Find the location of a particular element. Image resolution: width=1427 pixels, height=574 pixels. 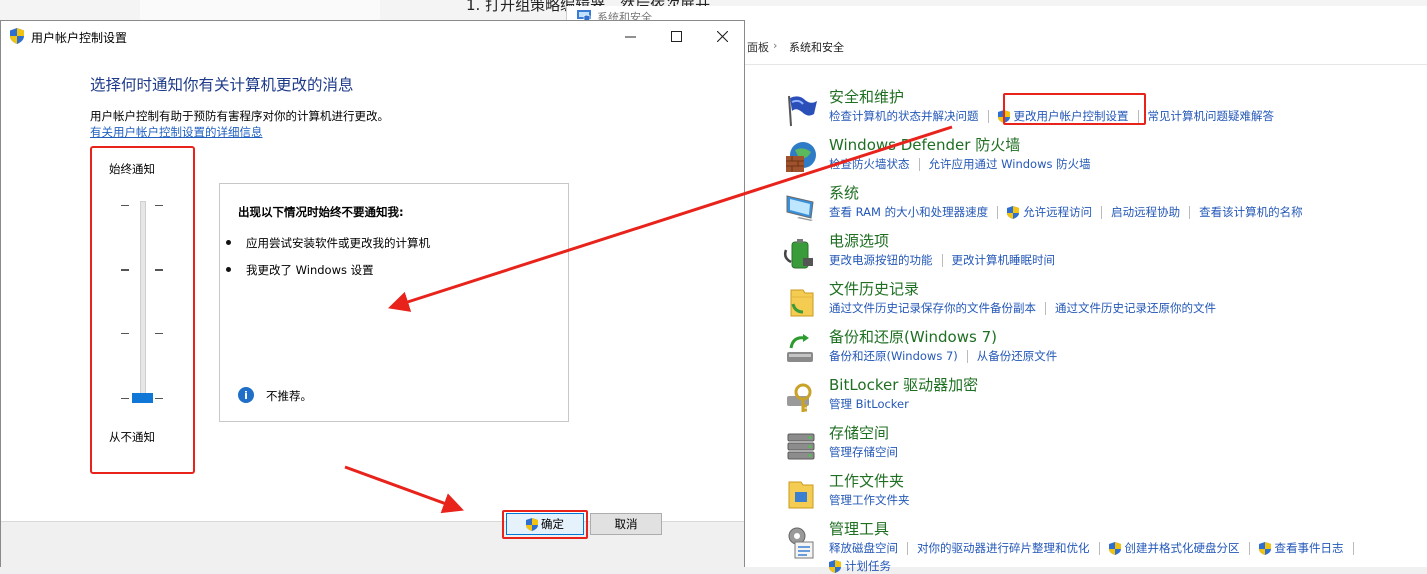

category-work-folders: 工作文件夹 管理工作文件夹 is located at coordinates (1103, 493).